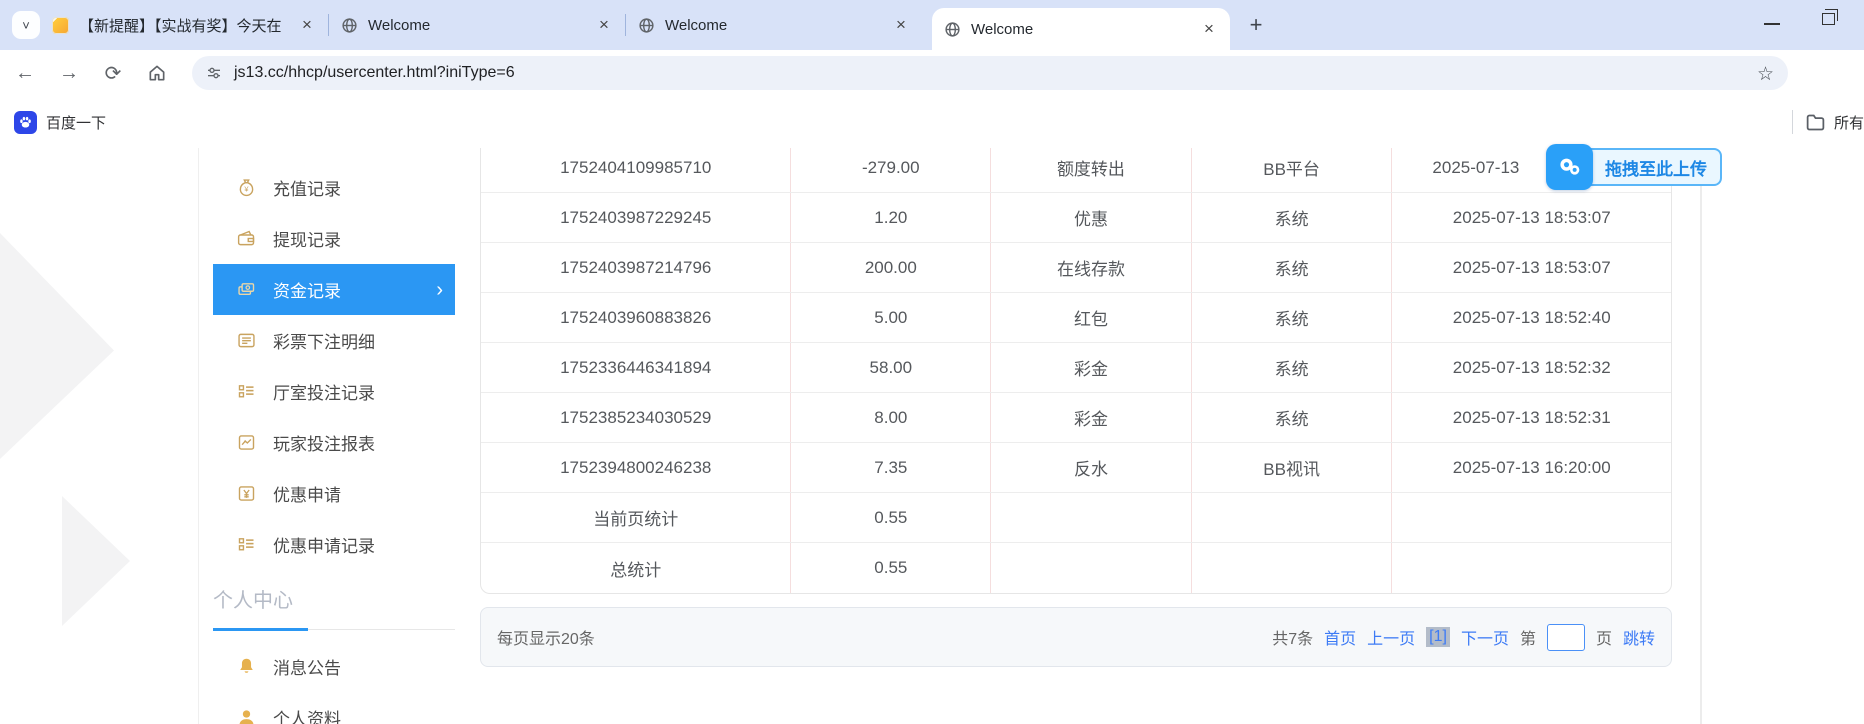  Describe the element at coordinates (334, 666) in the screenshot. I see `sidebar-item-message-announcements: 消息公告` at that location.